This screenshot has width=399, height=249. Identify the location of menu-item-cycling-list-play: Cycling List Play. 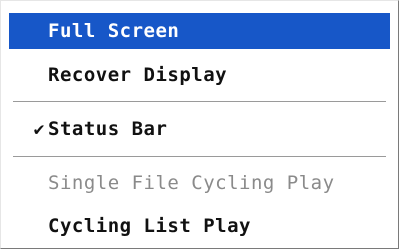
(199, 226).